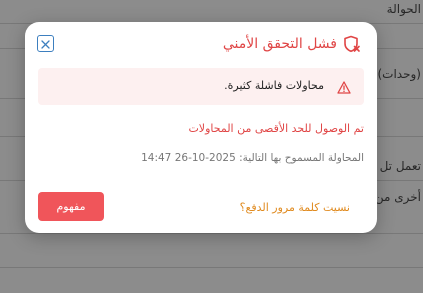 The width and height of the screenshot is (423, 293). I want to click on dialog-header: فشل التحقق الأمني, so click(201, 45).